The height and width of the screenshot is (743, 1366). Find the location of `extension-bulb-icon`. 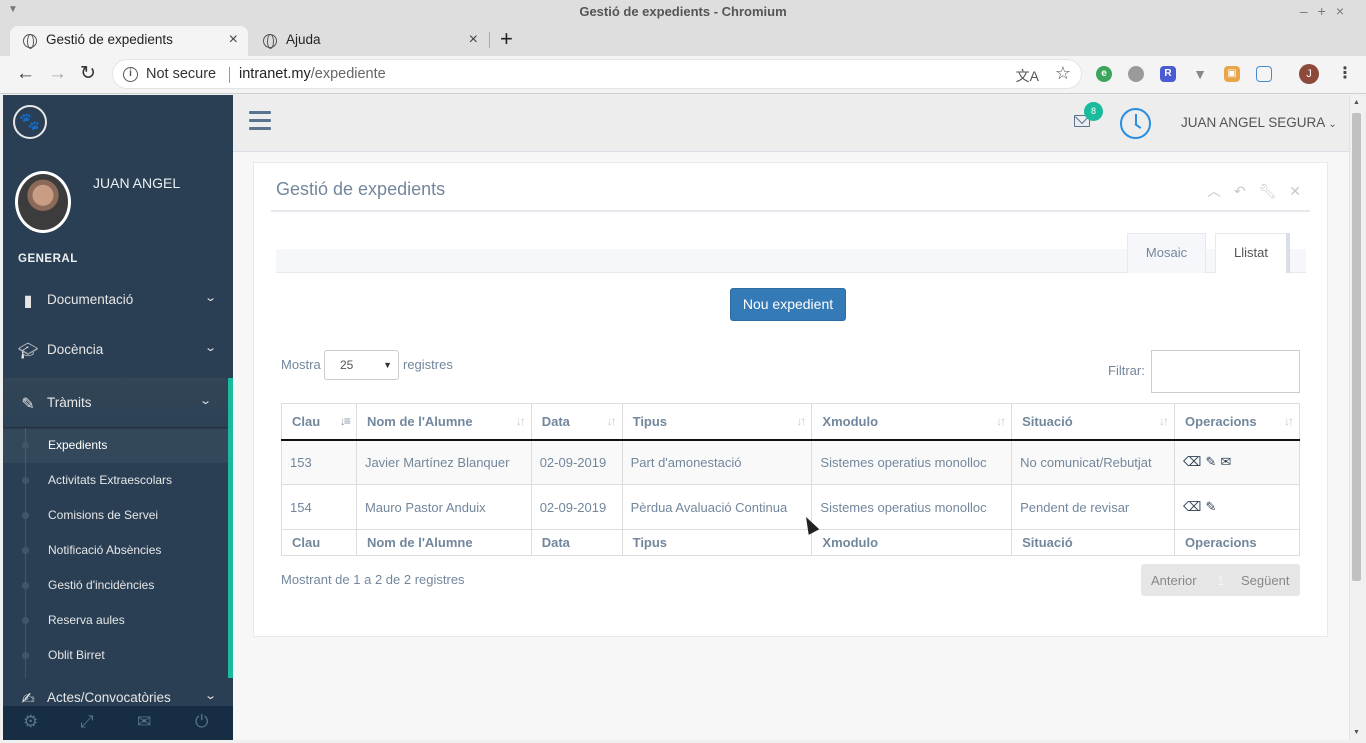

extension-bulb-icon is located at coordinates (1136, 74).